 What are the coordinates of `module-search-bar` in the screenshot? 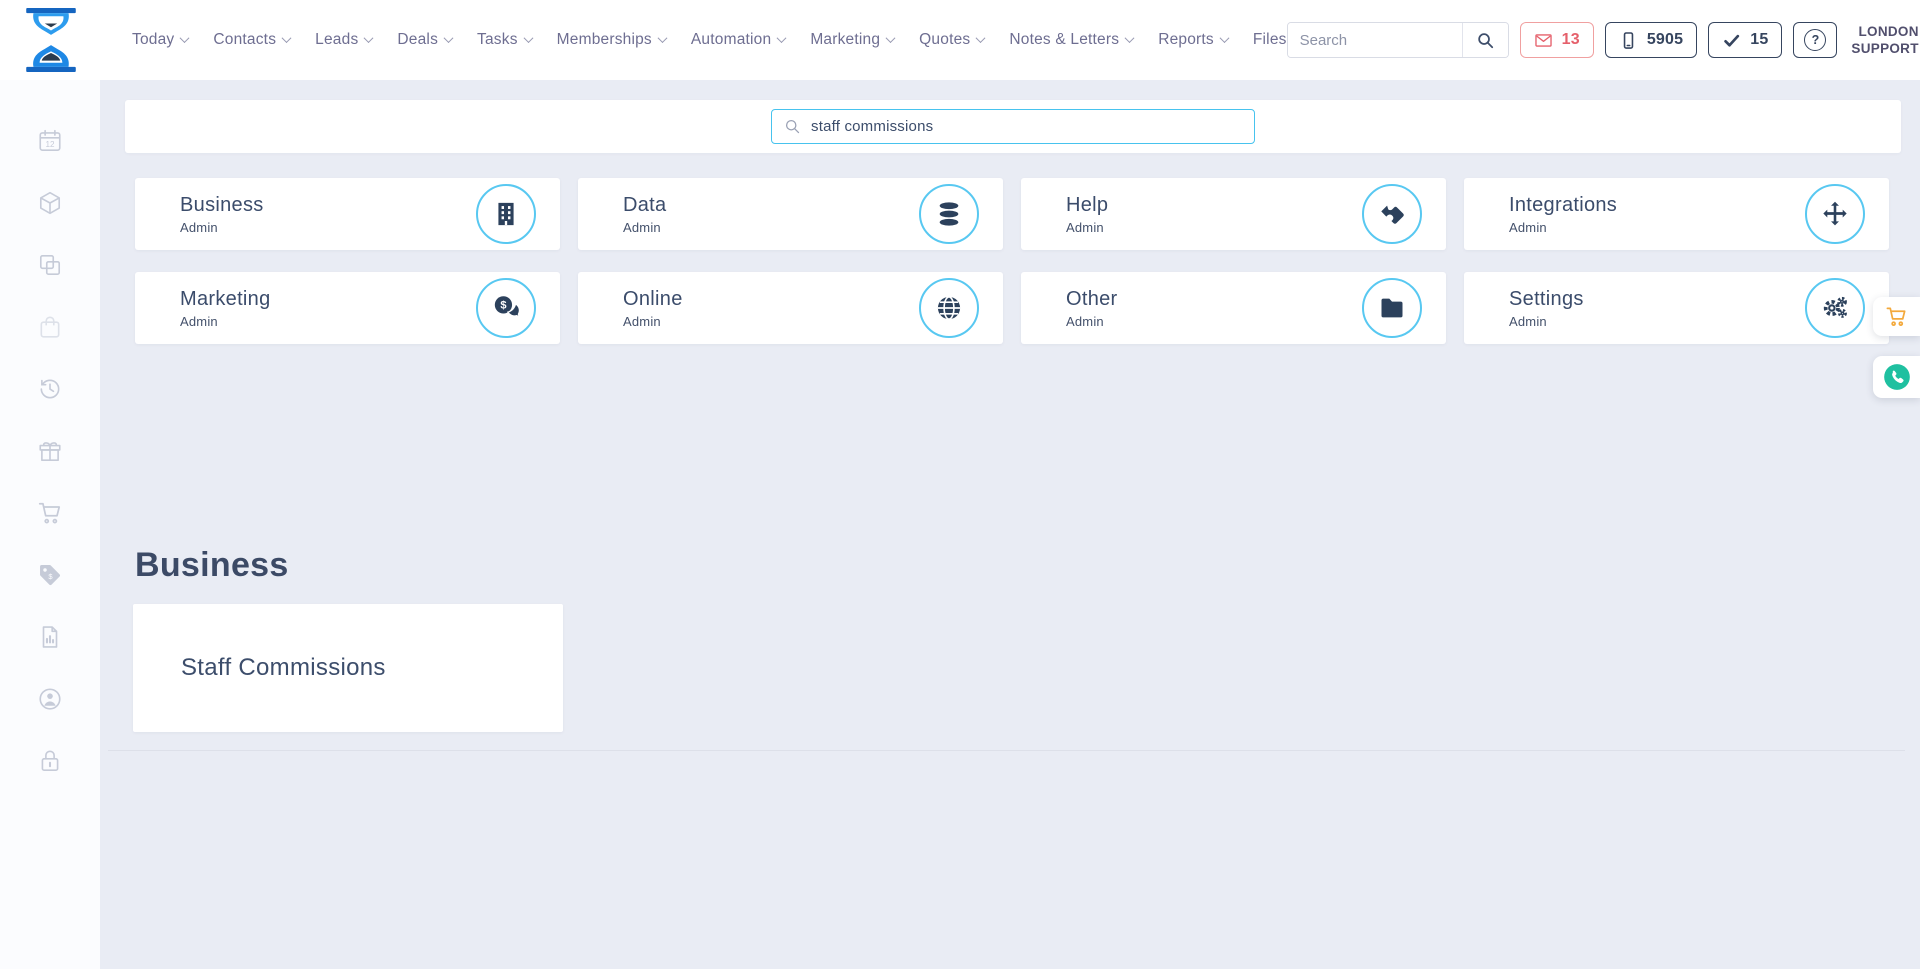 It's located at (1013, 126).